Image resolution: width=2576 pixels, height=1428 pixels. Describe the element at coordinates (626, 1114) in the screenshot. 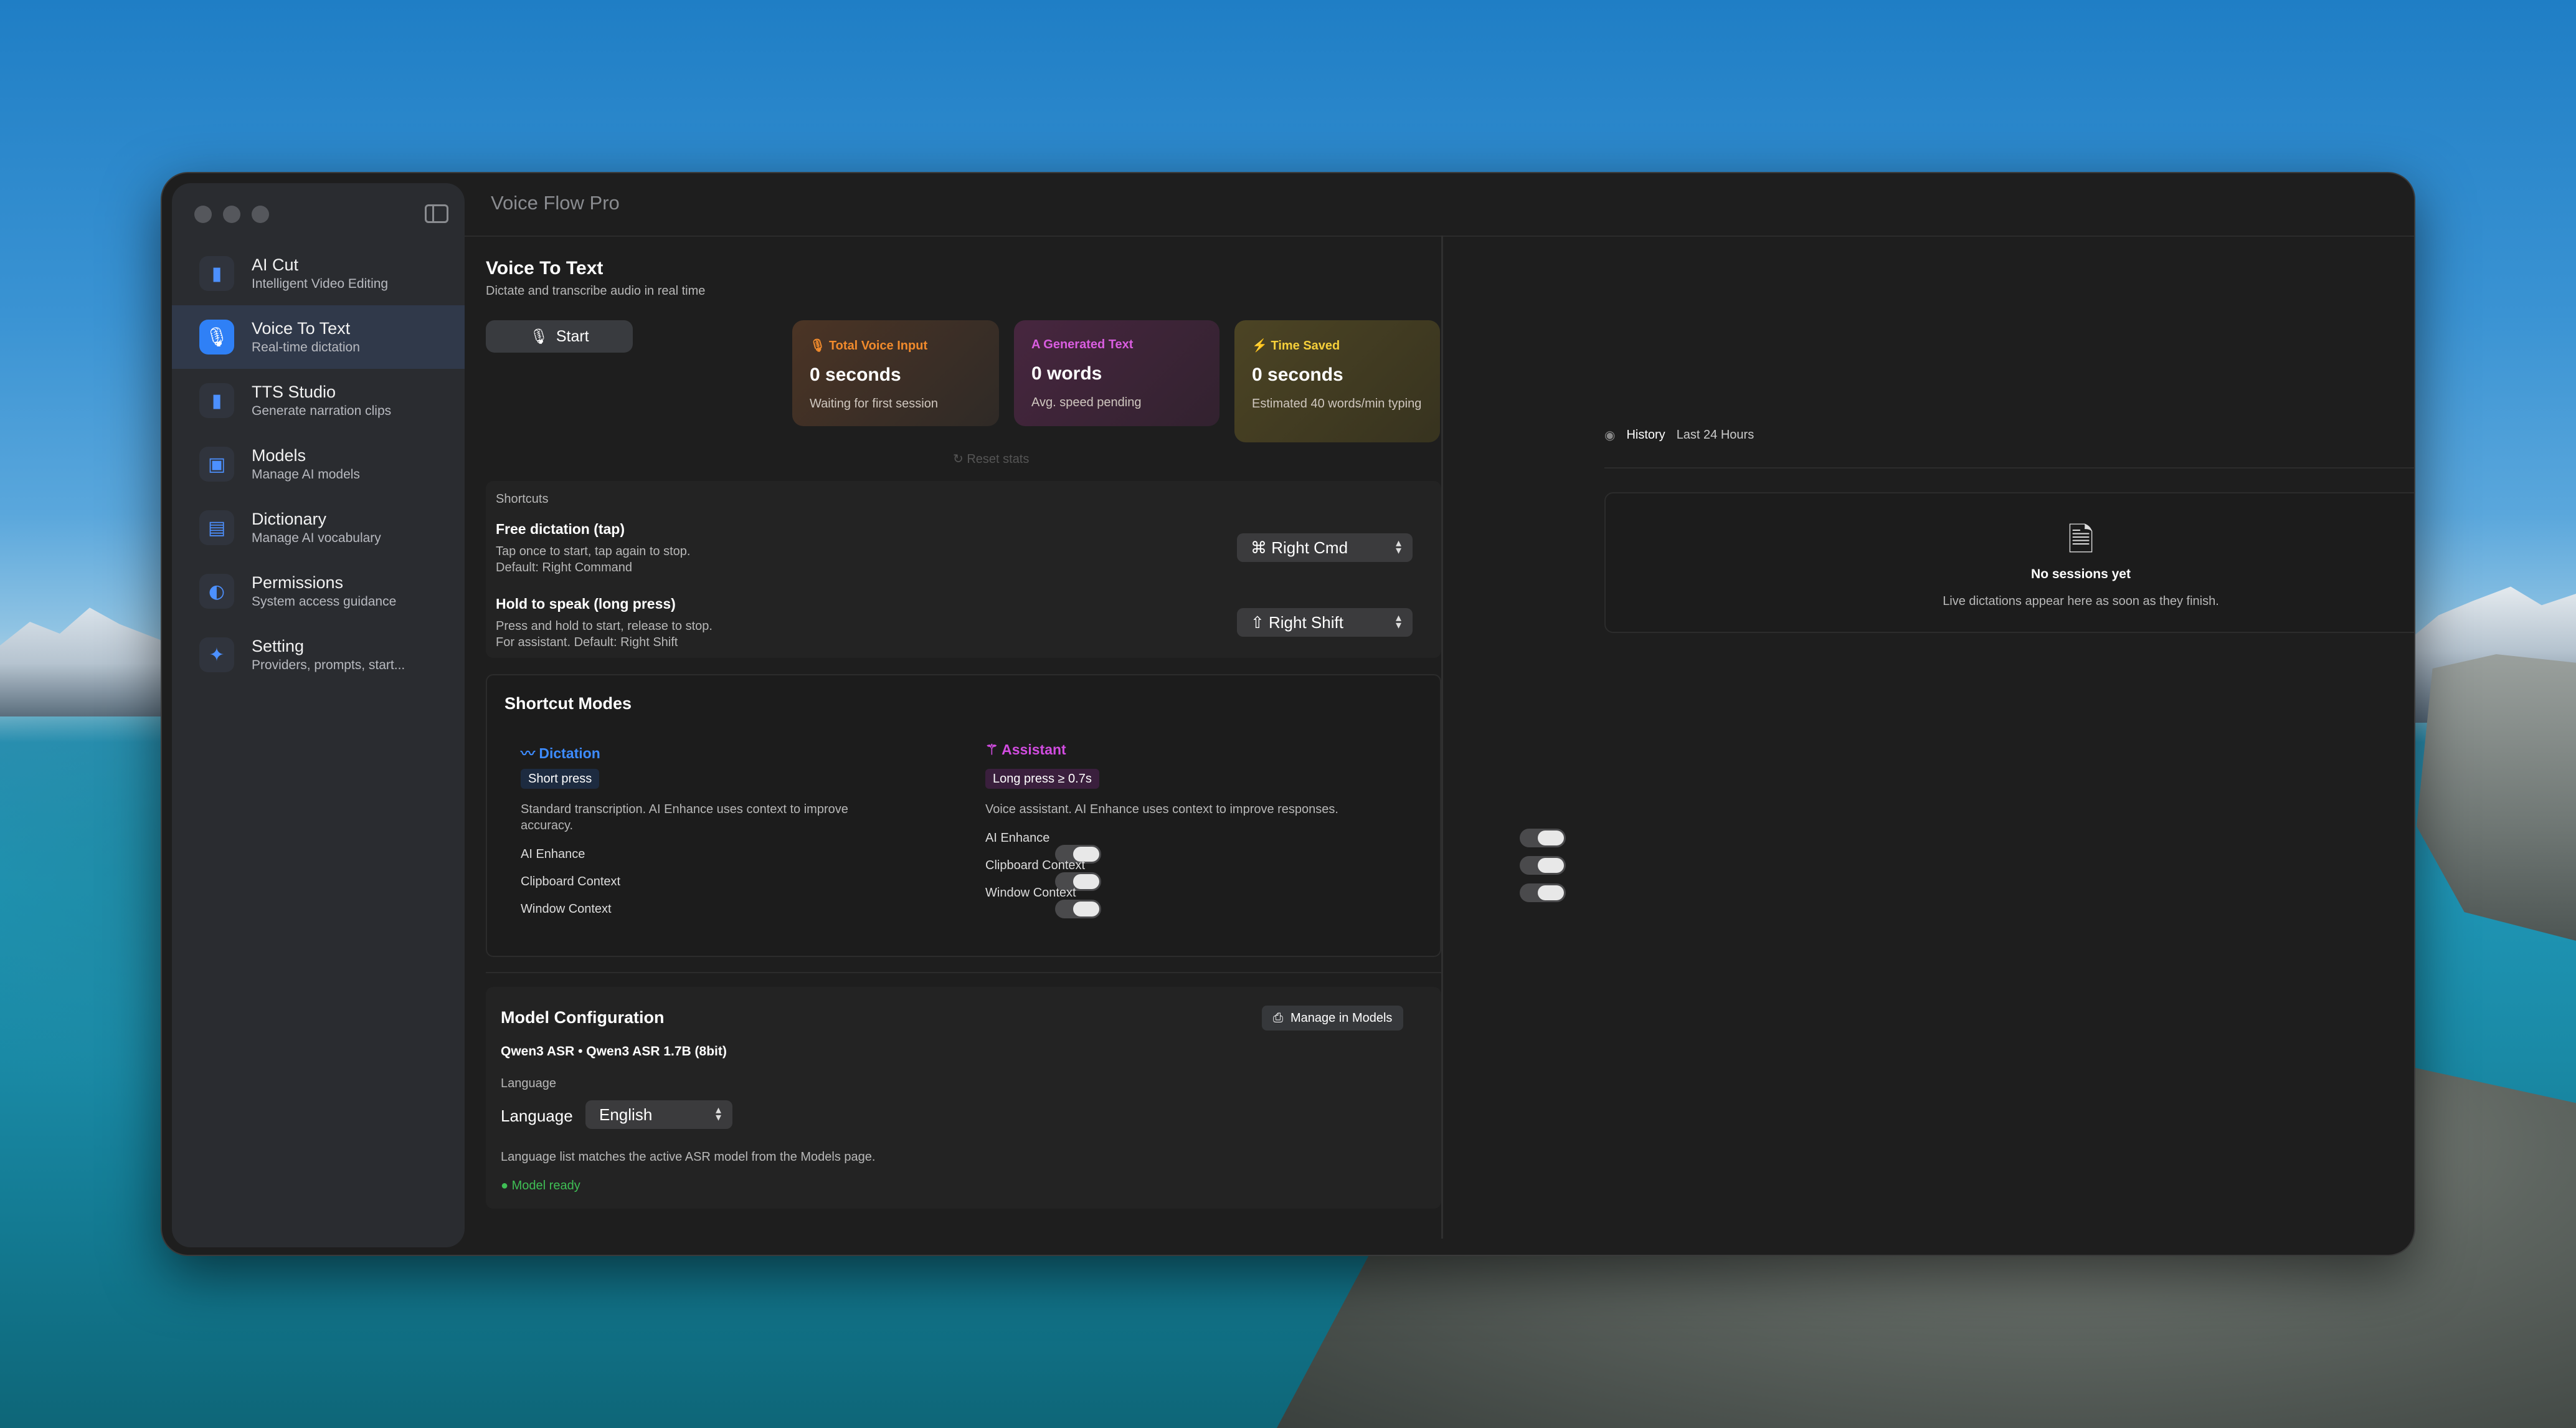

I see `select-value: English` at that location.